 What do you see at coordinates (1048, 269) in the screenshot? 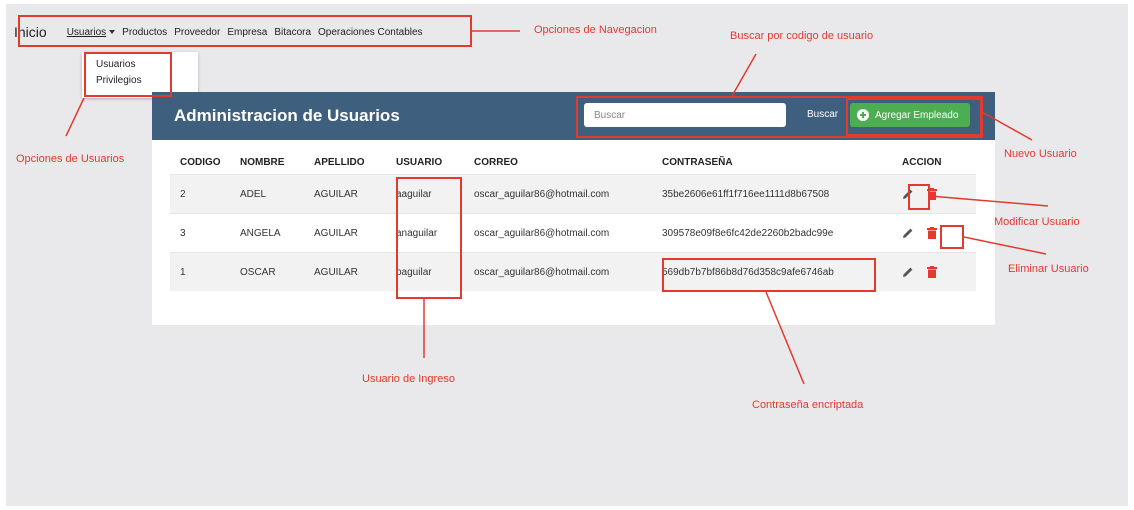
I see `annotation-delete-user-label: Eliminar Usuario` at bounding box center [1048, 269].